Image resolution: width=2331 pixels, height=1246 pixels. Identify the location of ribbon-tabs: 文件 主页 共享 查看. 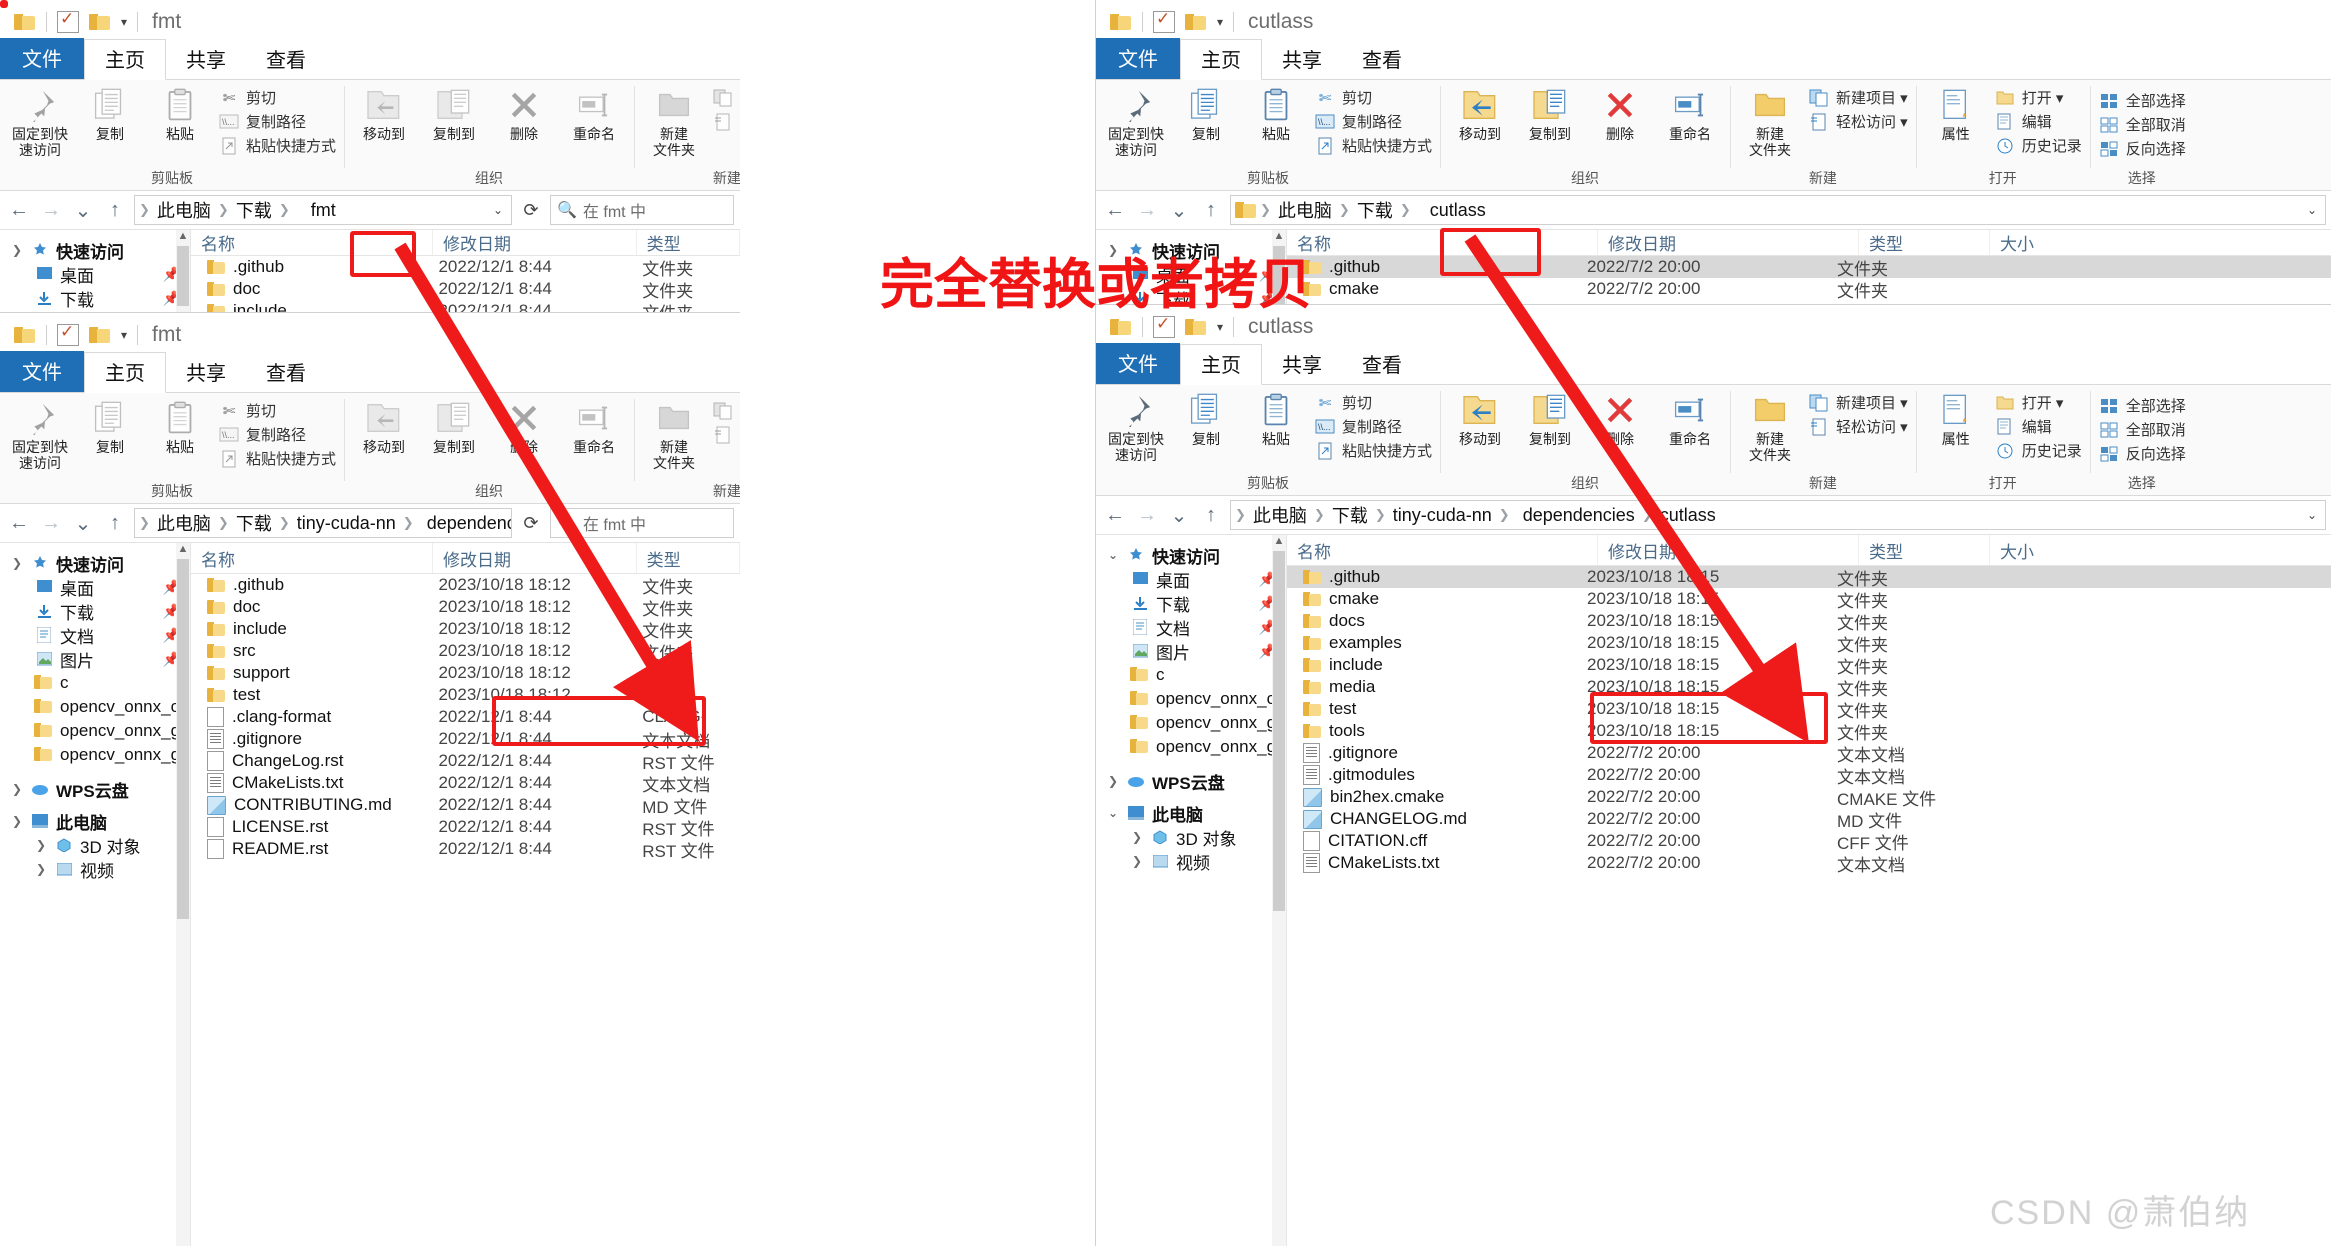
(1713, 364).